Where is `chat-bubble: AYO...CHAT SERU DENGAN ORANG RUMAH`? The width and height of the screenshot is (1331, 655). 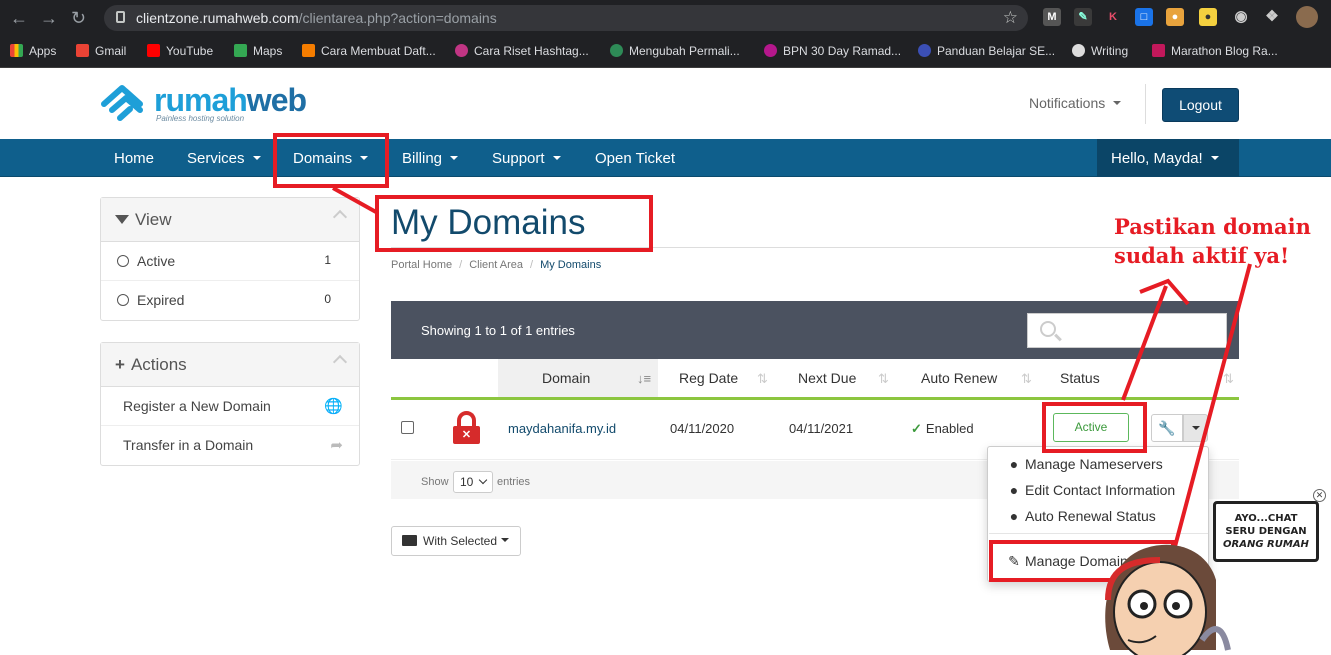 chat-bubble: AYO...CHAT SERU DENGAN ORANG RUMAH is located at coordinates (1266, 531).